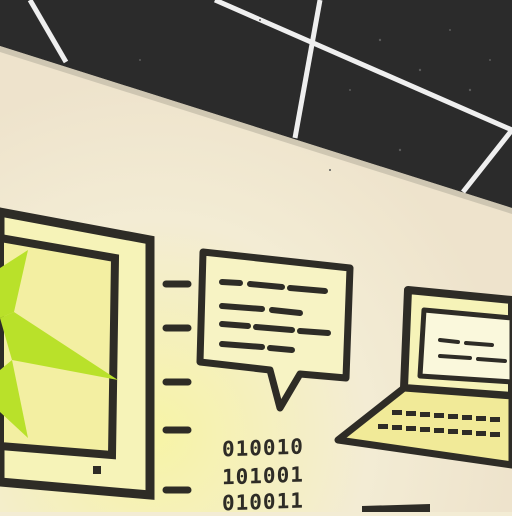  Describe the element at coordinates (263, 502) in the screenshot. I see `binary-line-3: 010011` at that location.